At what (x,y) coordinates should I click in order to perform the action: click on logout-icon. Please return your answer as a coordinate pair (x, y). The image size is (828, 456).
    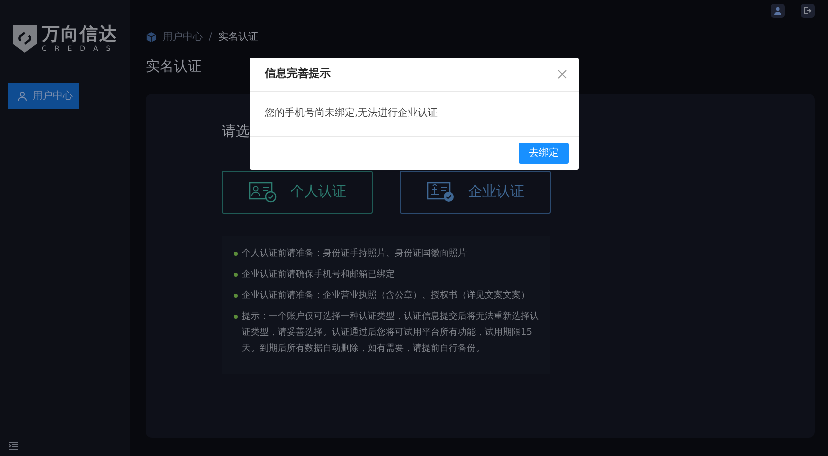
    Looking at the image, I should click on (808, 11).